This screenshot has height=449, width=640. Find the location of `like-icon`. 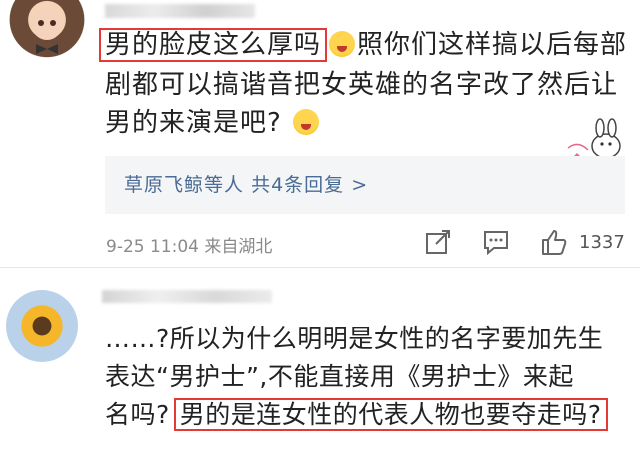

like-icon is located at coordinates (554, 242).